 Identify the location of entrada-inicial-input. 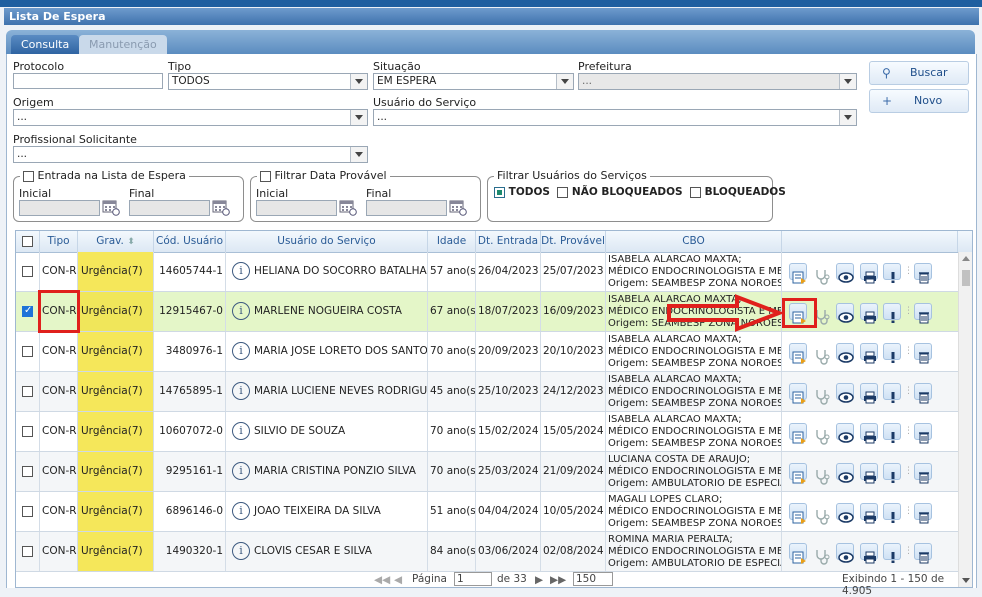
(59, 208).